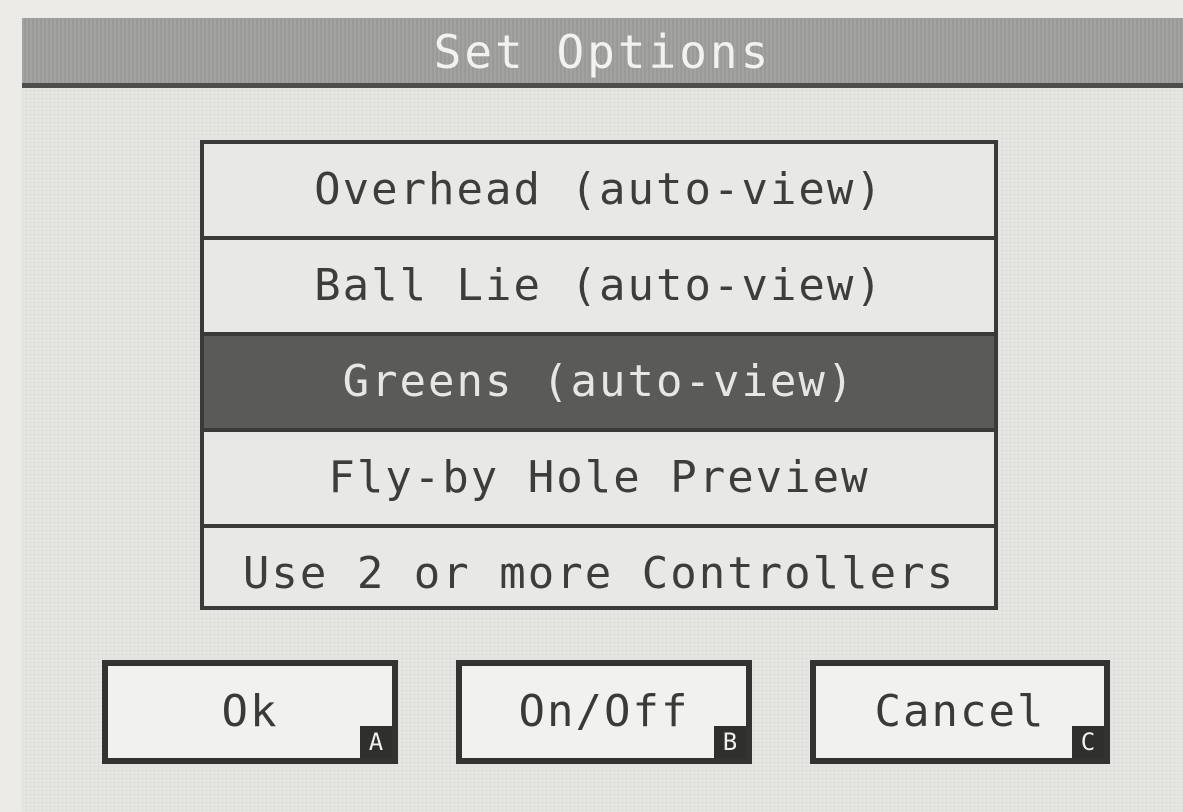  I want to click on ok-button: Ok A, so click(250, 712).